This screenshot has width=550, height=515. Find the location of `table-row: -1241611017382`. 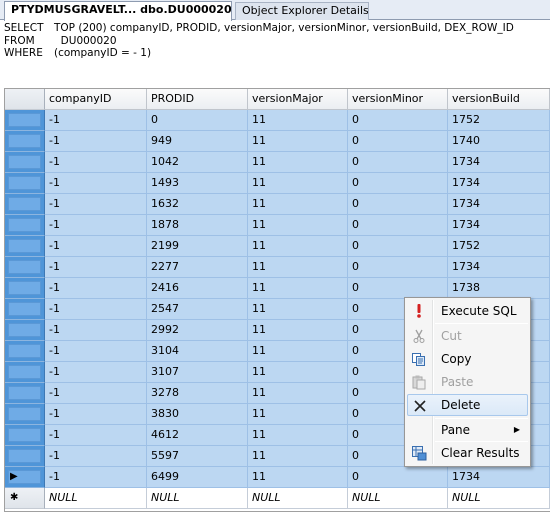

table-row: -1241611017382 is located at coordinates (277, 288).